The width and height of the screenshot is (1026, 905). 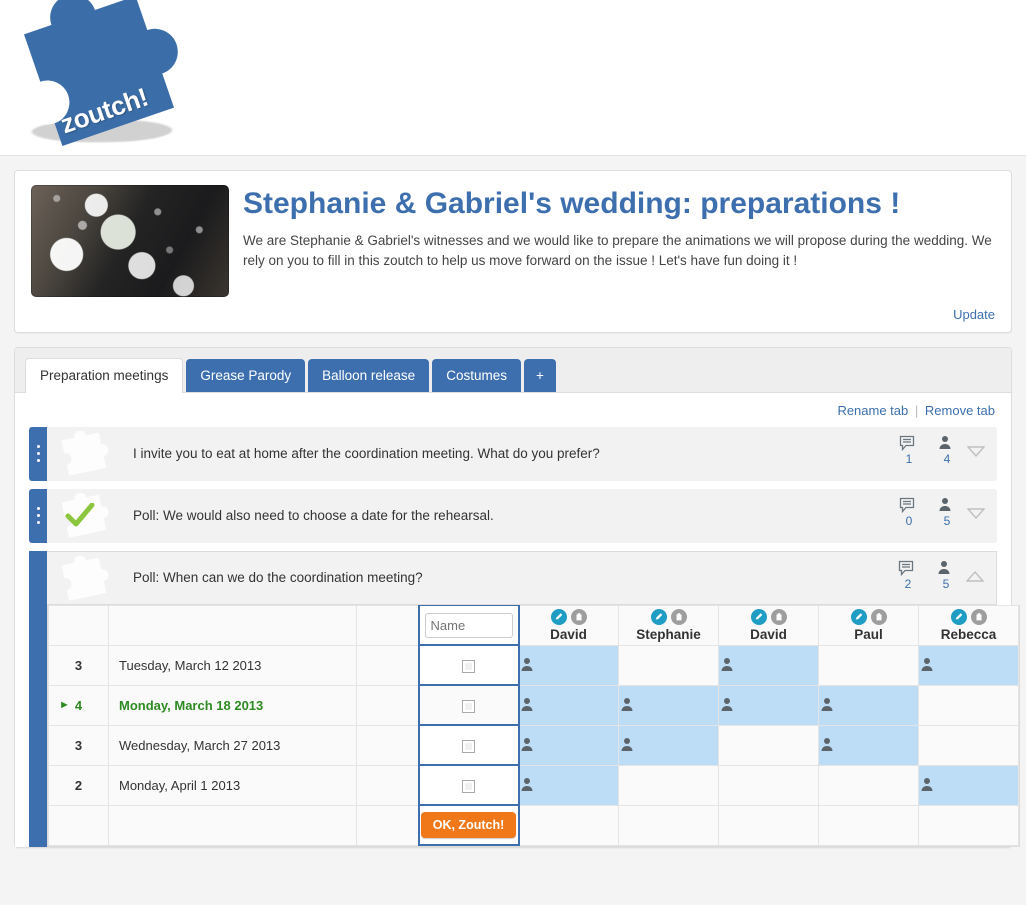 I want to click on tab-balloon-release: Balloon release, so click(x=369, y=375).